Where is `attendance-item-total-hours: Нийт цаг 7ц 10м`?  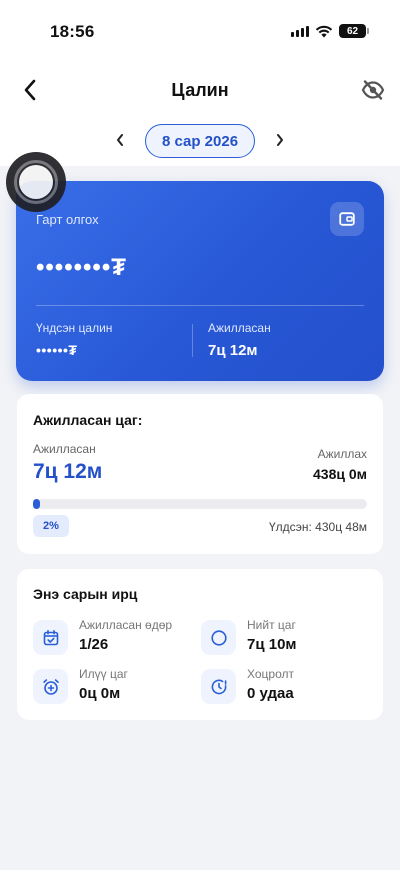
attendance-item-total-hours: Нийт цаг 7ц 10м is located at coordinates (281, 638).